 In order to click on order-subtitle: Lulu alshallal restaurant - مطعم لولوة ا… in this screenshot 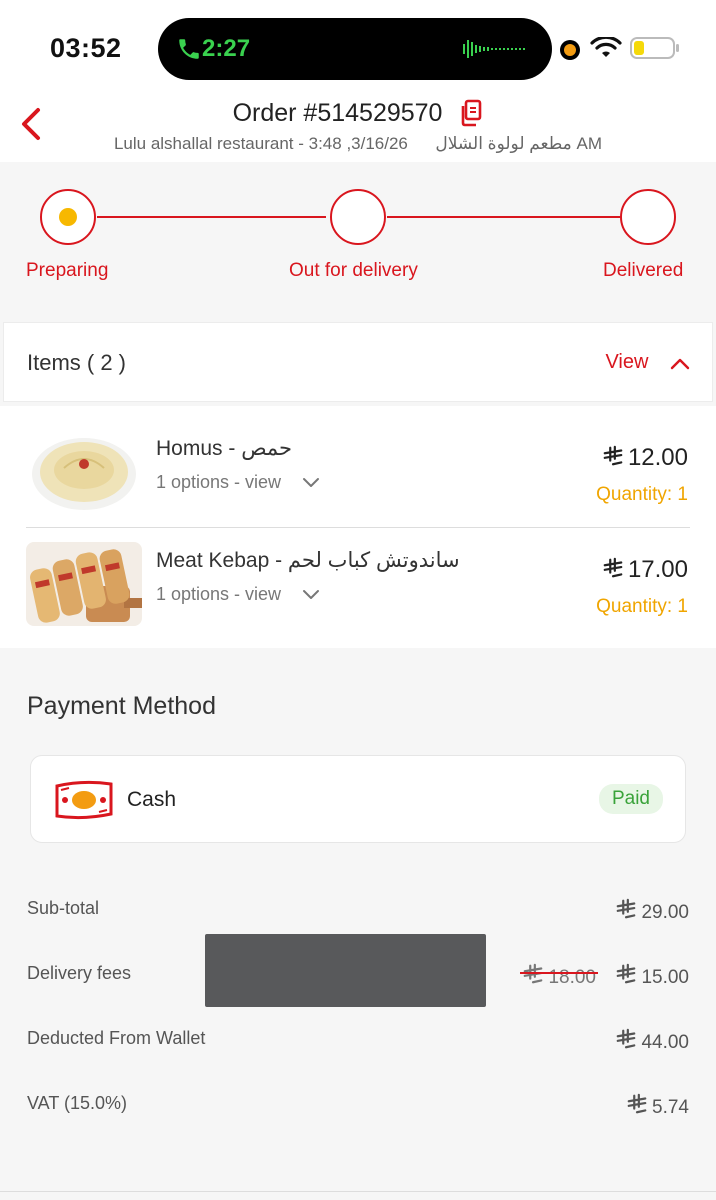, I will do `click(358, 144)`.